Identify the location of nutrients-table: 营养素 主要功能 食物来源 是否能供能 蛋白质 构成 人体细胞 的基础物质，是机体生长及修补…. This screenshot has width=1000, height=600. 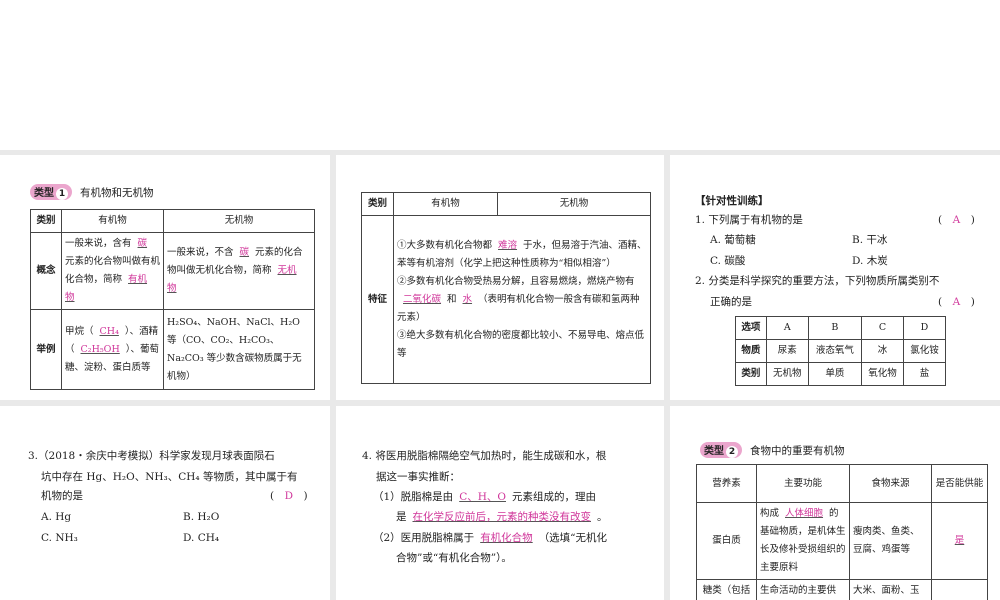
(842, 532).